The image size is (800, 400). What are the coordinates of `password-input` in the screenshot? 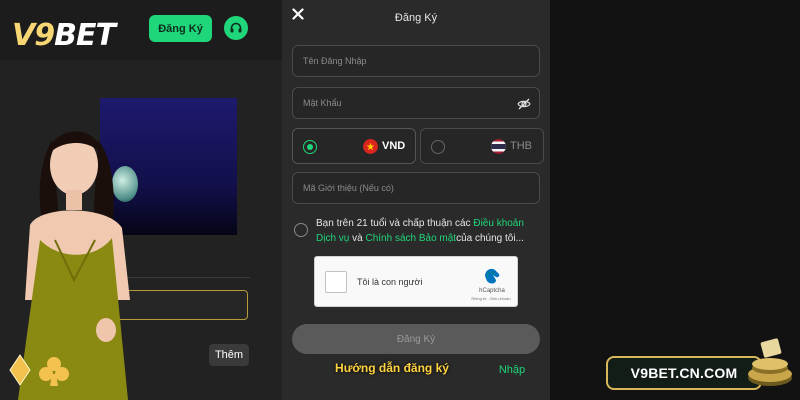 It's located at (416, 103).